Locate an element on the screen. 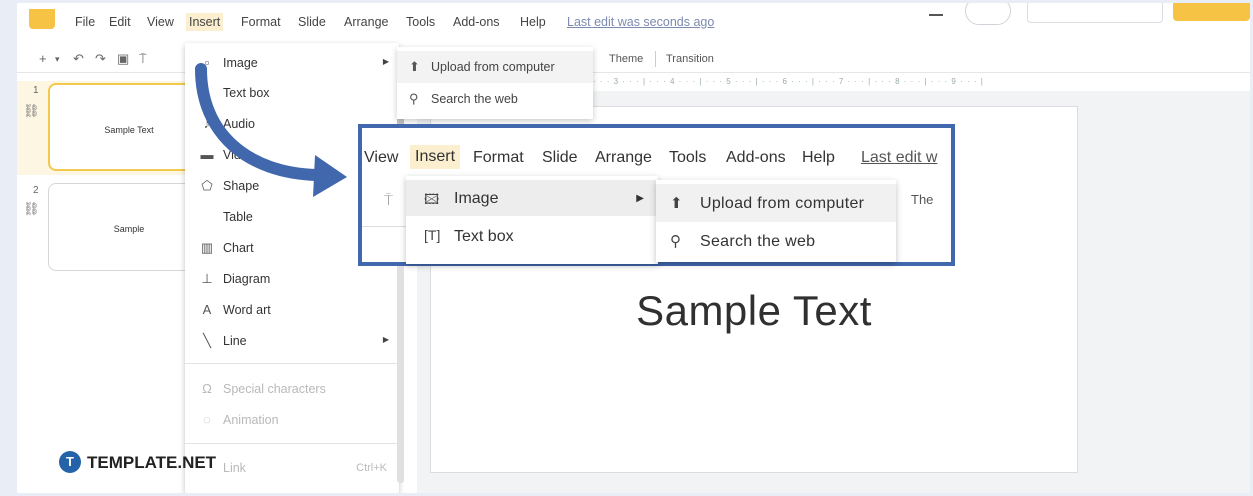  line-icon: ╲ is located at coordinates (207, 340).